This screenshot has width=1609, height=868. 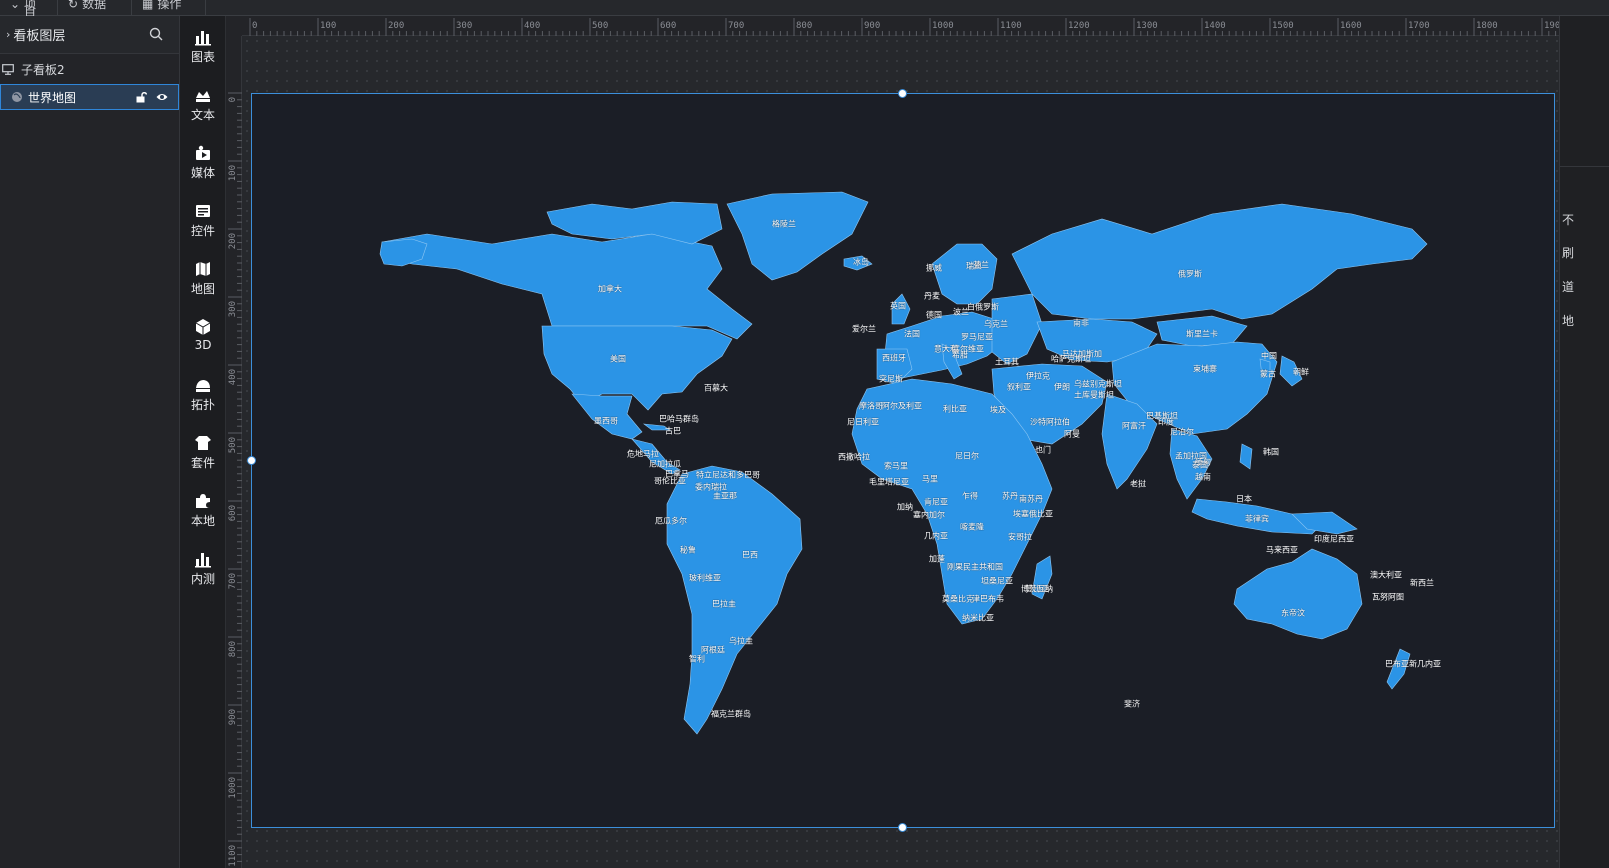 What do you see at coordinates (1487, 26) in the screenshot?
I see `ruler-label: 1800` at bounding box center [1487, 26].